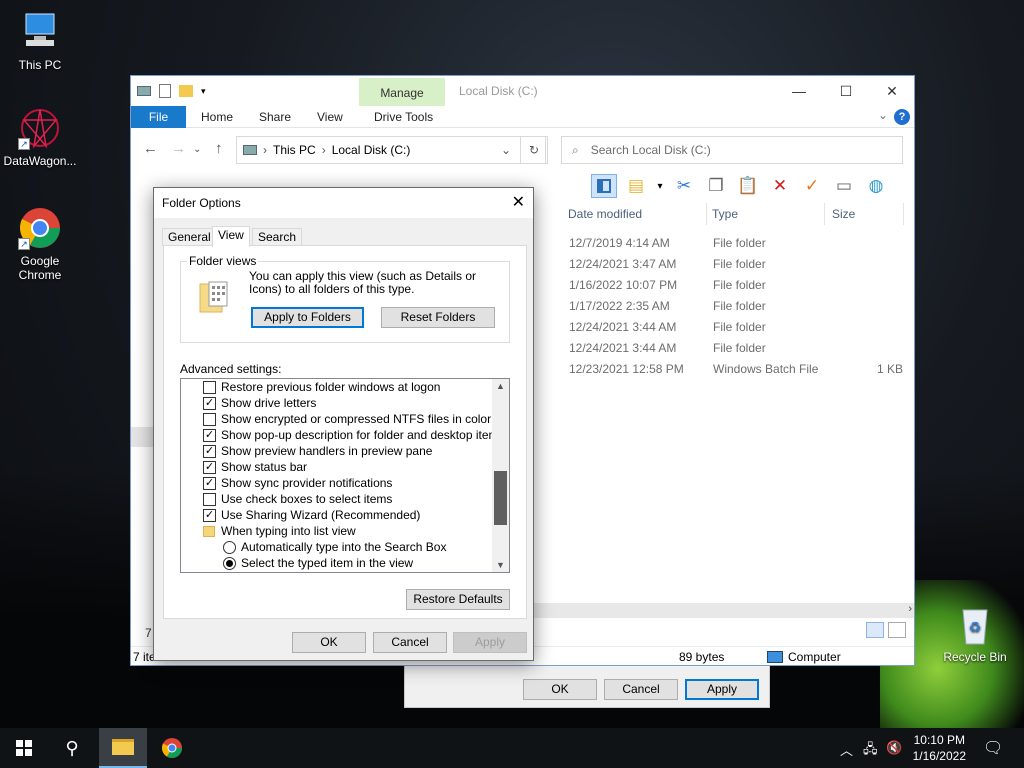 This screenshot has width=1024, height=768. What do you see at coordinates (870, 751) in the screenshot?
I see `network-icon: 🖧` at bounding box center [870, 751].